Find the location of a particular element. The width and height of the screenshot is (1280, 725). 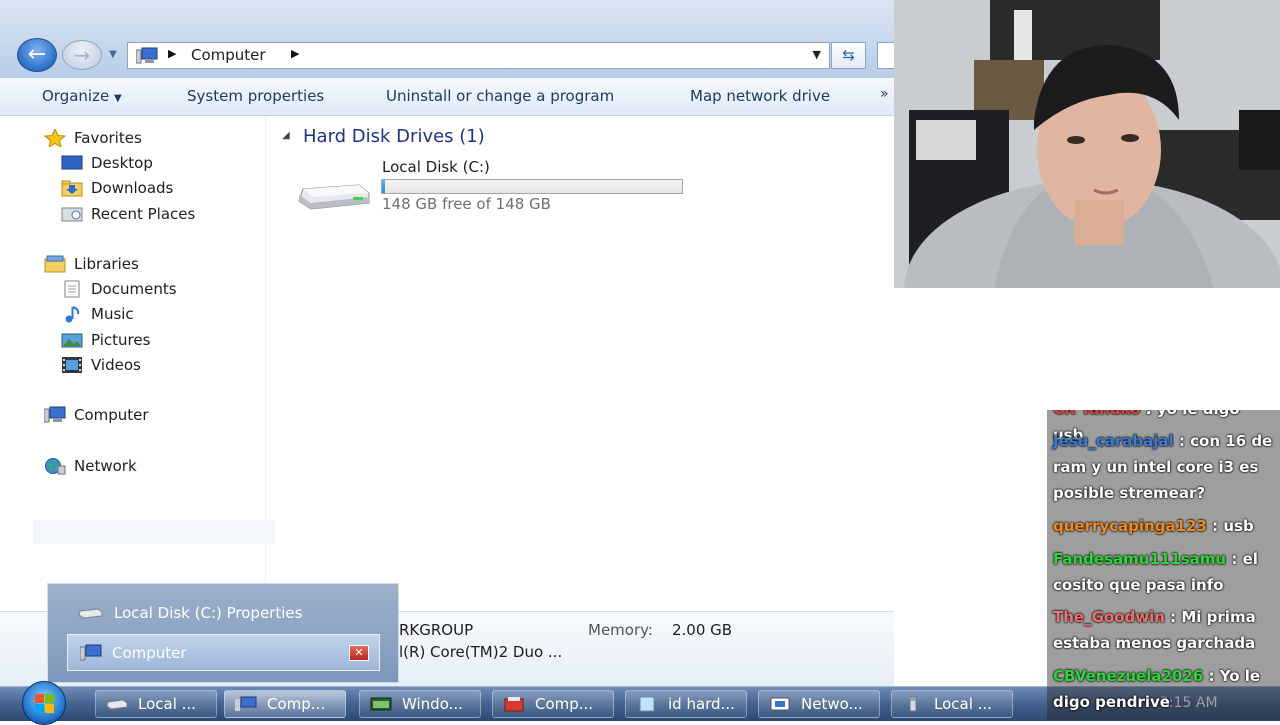

network-globe-icon is located at coordinates (55, 466).